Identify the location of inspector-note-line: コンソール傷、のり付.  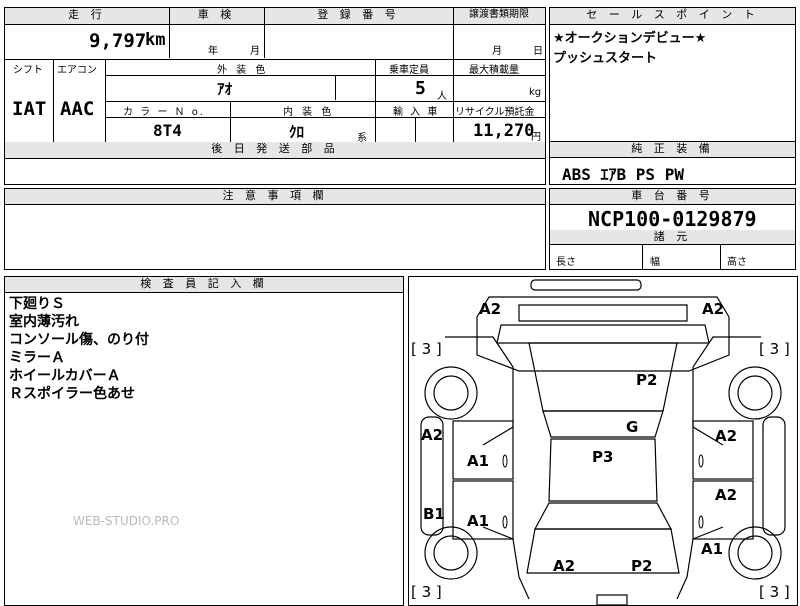
(79, 340).